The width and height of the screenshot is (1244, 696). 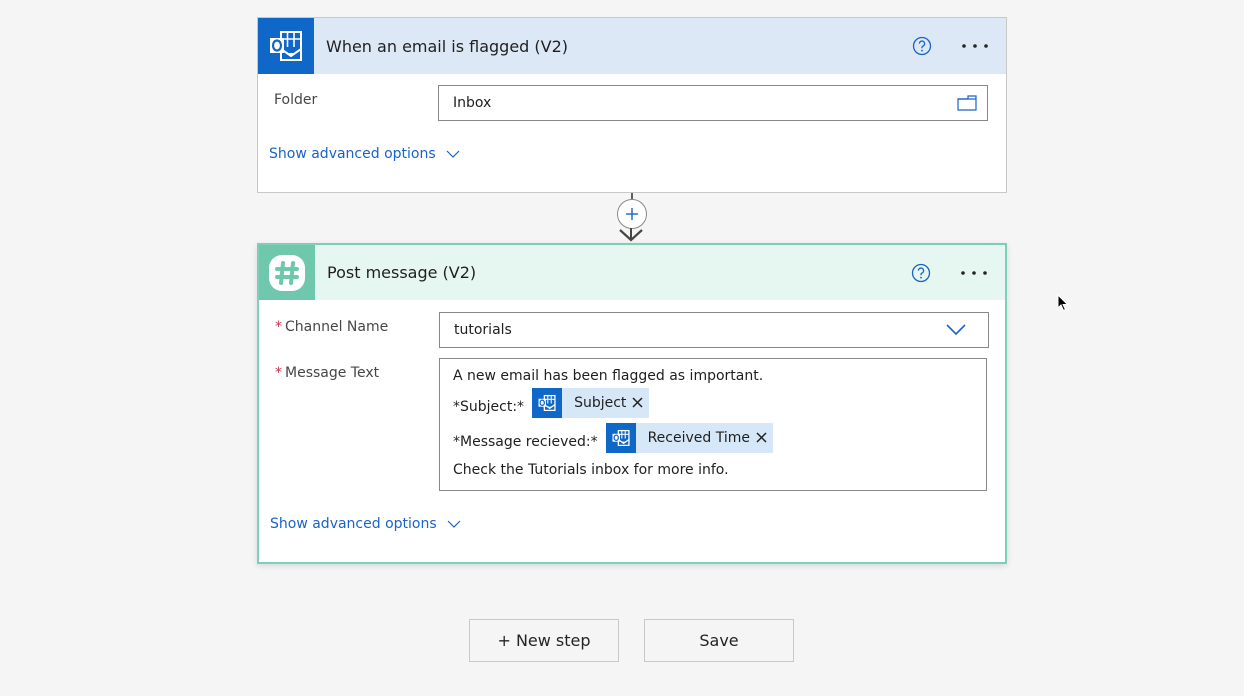 What do you see at coordinates (296, 100) in the screenshot?
I see `folder-label: Folder` at bounding box center [296, 100].